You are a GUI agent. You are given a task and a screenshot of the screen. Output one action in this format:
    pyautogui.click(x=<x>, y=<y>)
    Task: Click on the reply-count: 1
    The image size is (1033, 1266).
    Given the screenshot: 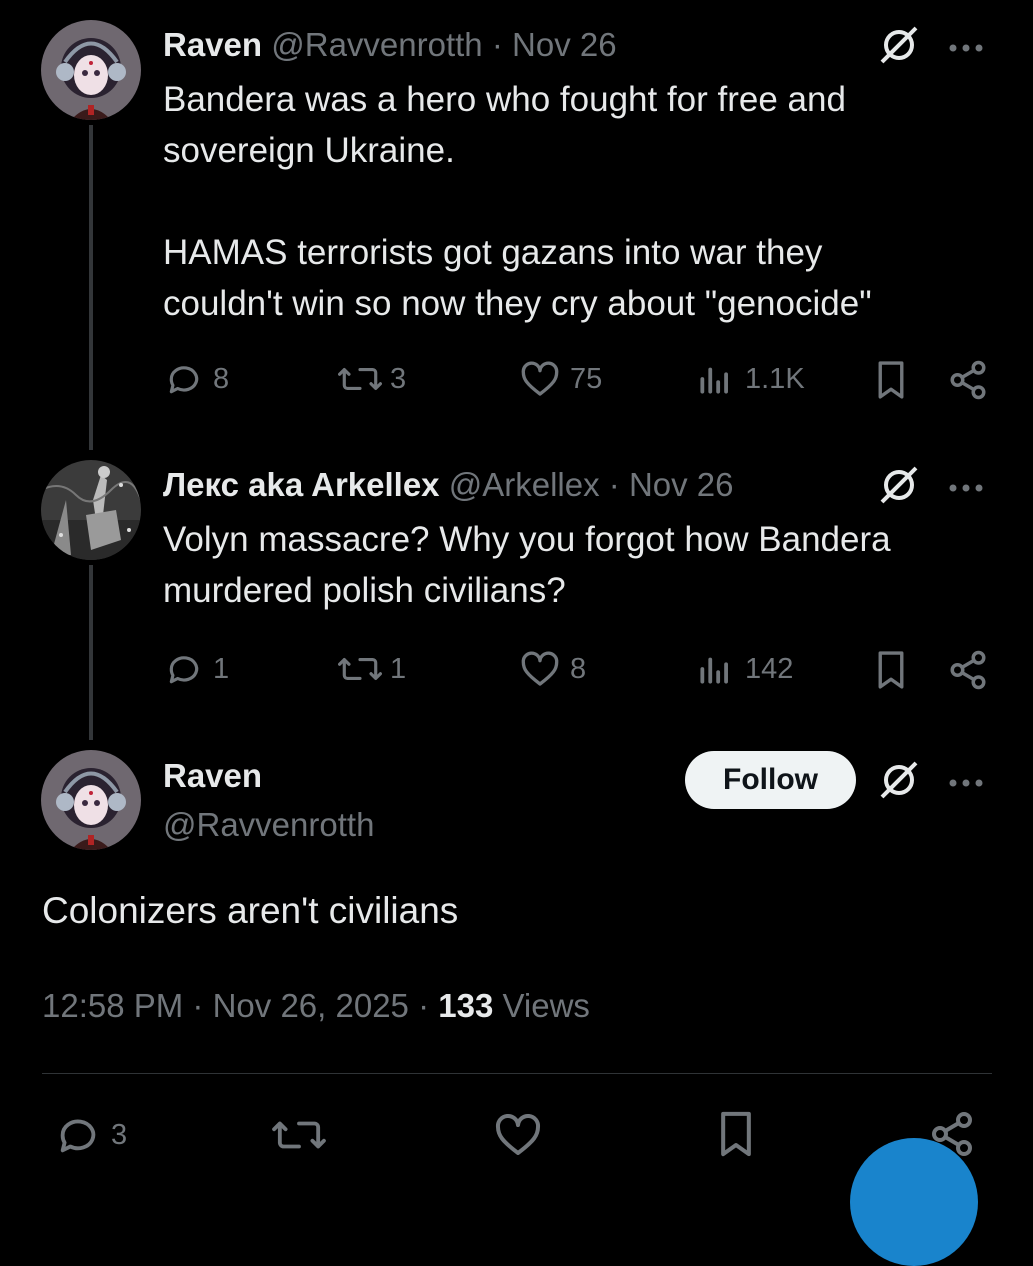 What is the action you would take?
    pyautogui.click(x=221, y=668)
    